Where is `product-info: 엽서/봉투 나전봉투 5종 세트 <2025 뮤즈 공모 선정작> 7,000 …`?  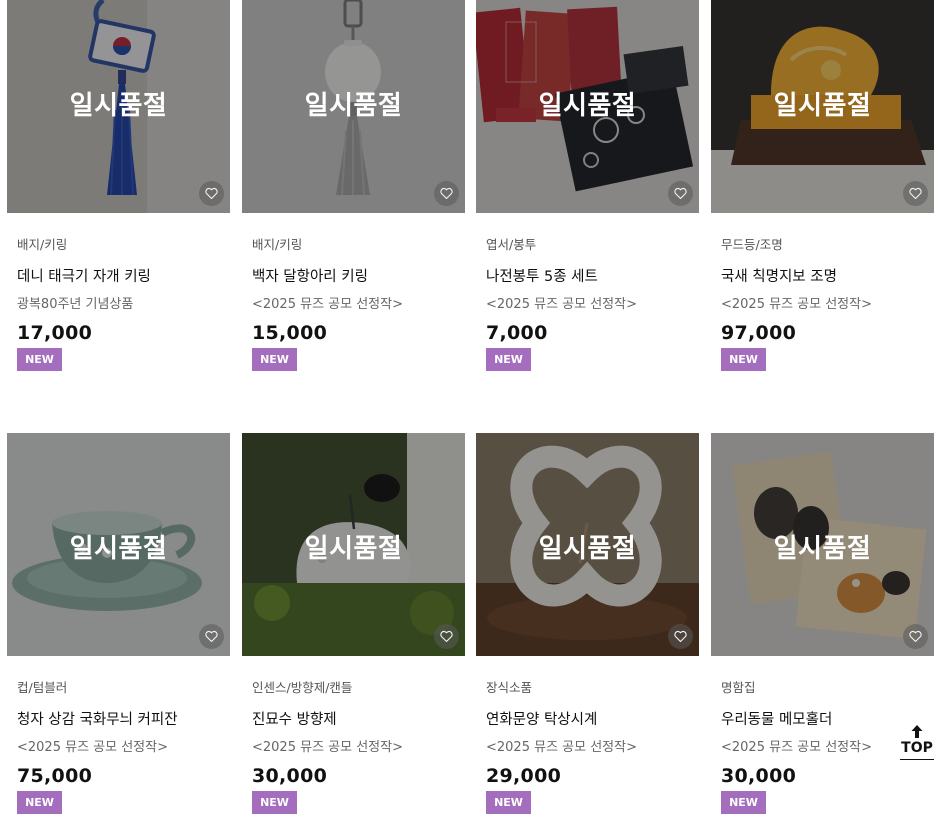 product-info: 엽서/봉투 나전봉투 5종 세트 <2025 뮤즈 공모 선정작> 7,000 … is located at coordinates (587, 304).